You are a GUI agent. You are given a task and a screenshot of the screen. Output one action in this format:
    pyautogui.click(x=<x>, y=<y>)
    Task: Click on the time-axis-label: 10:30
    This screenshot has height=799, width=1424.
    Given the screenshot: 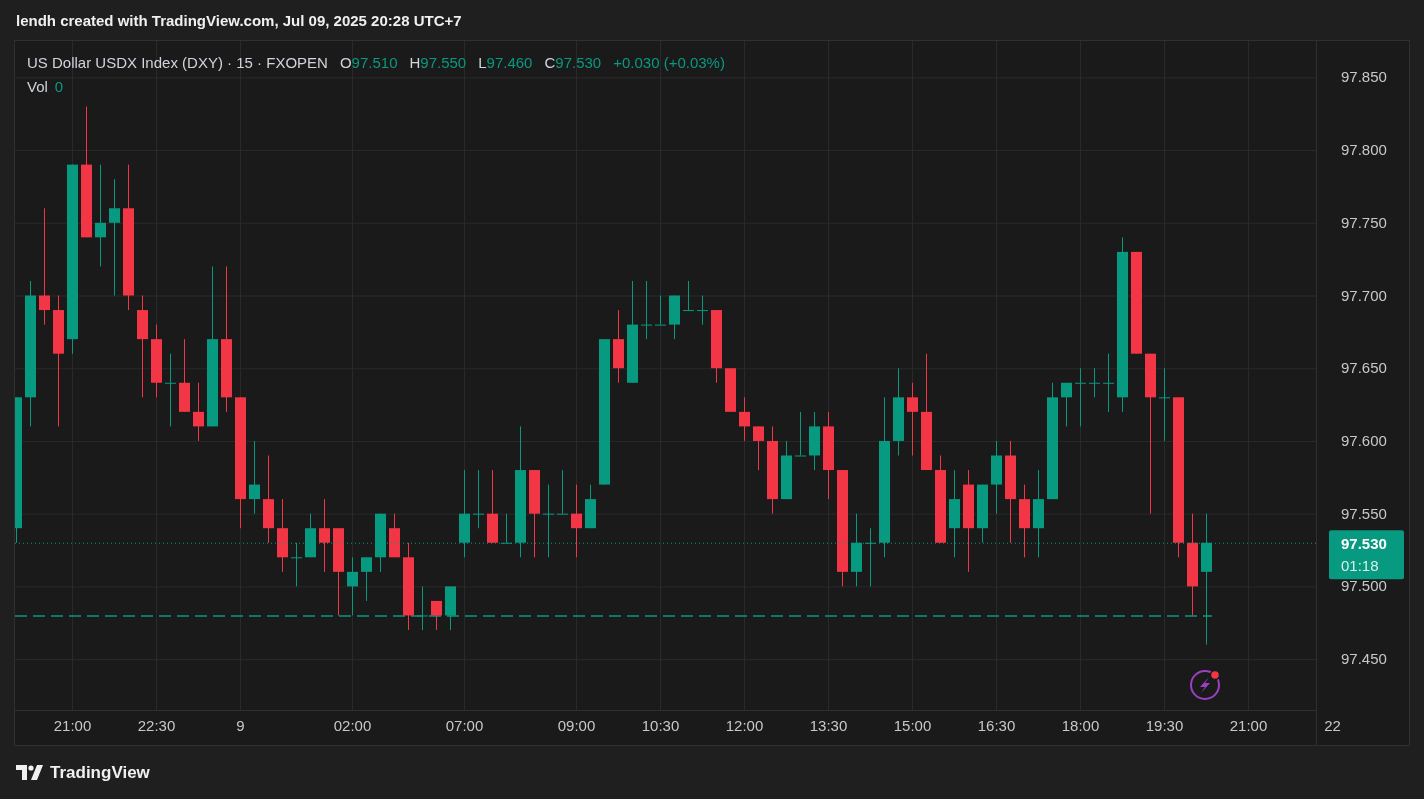 What is the action you would take?
    pyautogui.click(x=660, y=725)
    